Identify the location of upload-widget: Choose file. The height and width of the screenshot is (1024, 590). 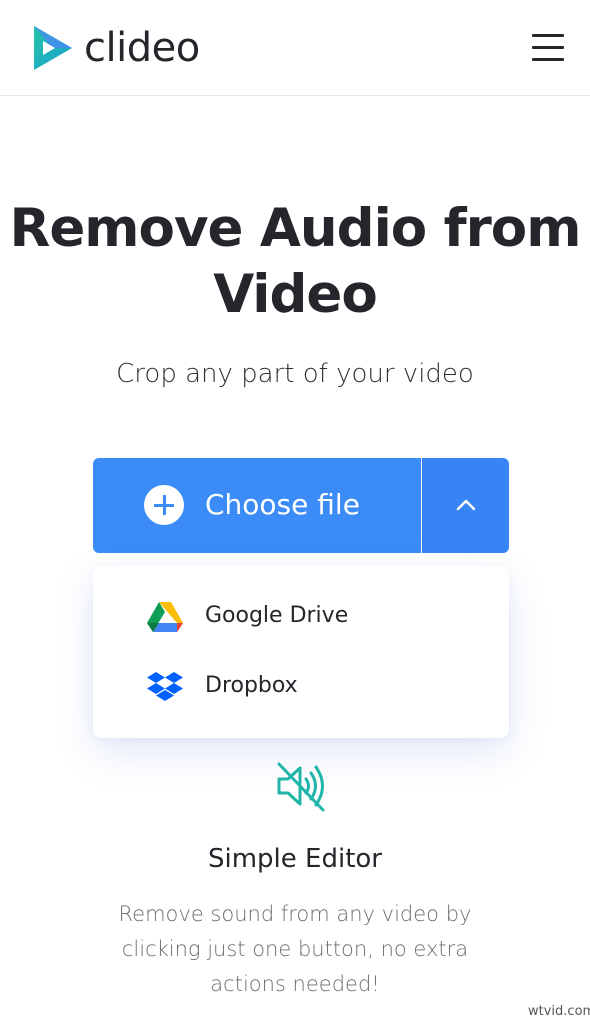
(301, 505).